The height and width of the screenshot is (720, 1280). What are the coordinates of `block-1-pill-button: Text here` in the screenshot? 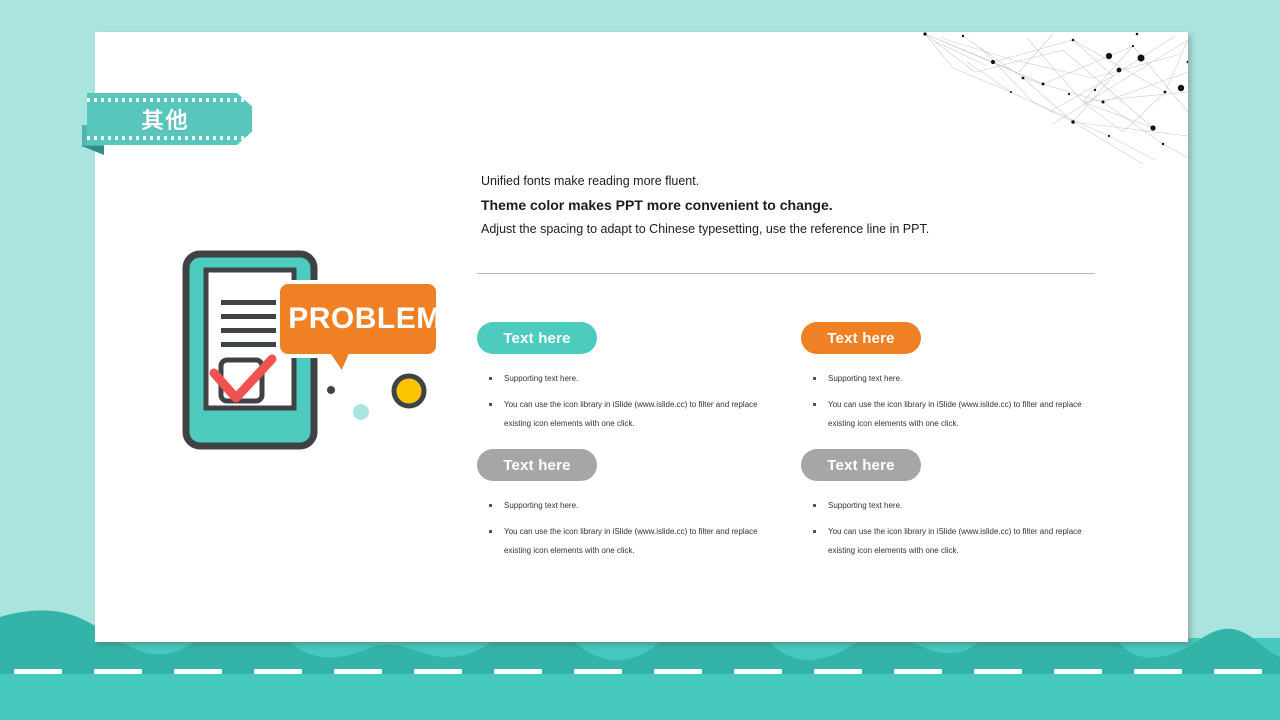 It's located at (537, 338).